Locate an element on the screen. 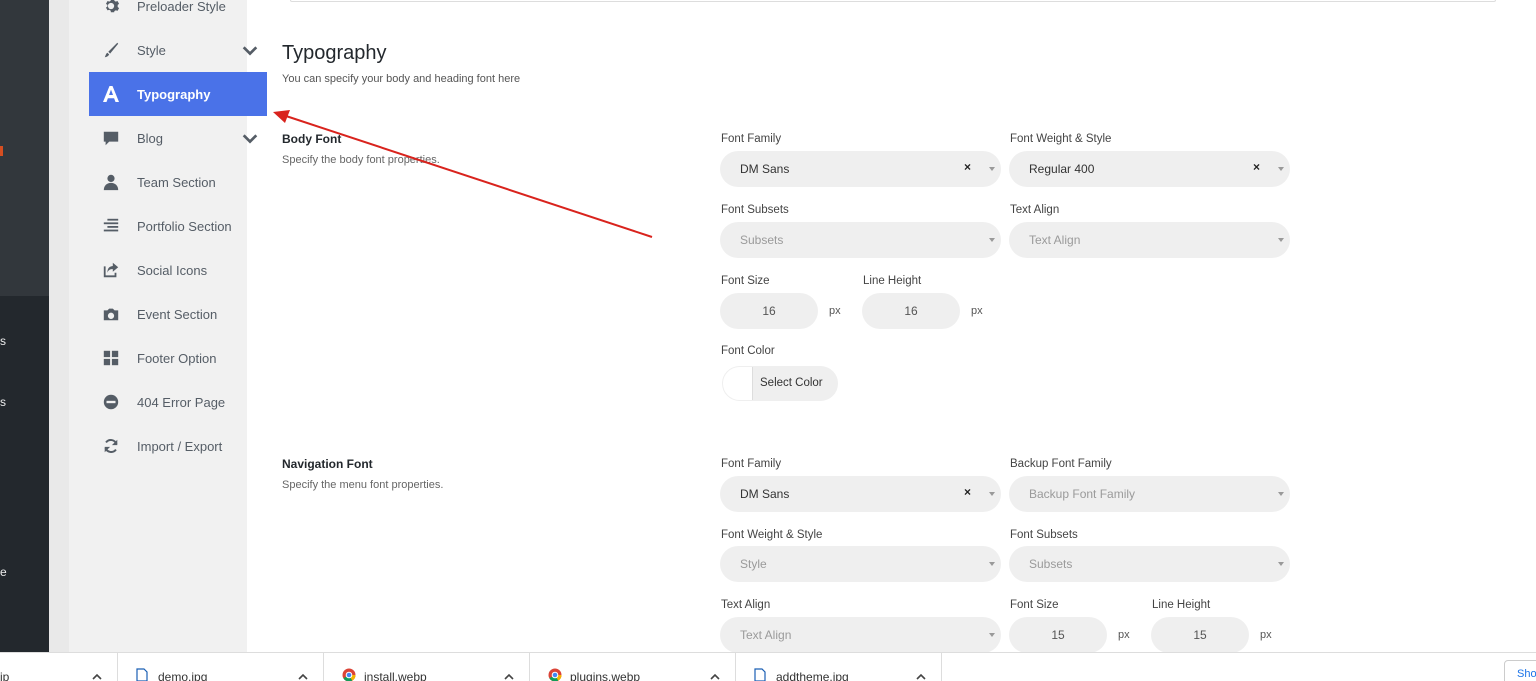 This screenshot has height=681, width=1536. file-icon is located at coordinates (142, 674).